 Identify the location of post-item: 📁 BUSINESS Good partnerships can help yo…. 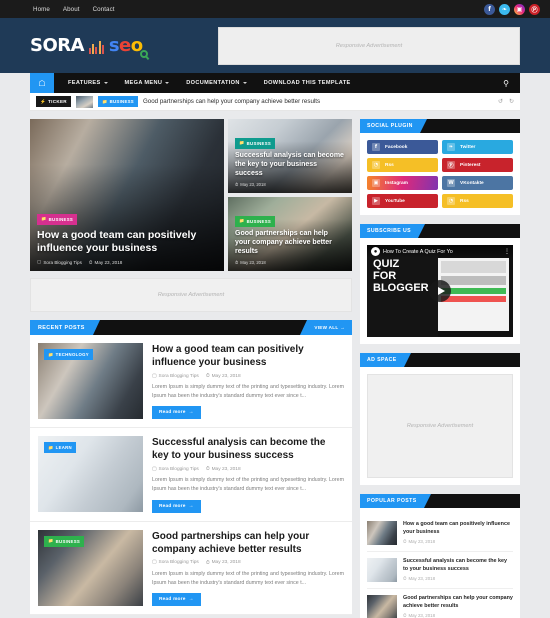
(191, 568).